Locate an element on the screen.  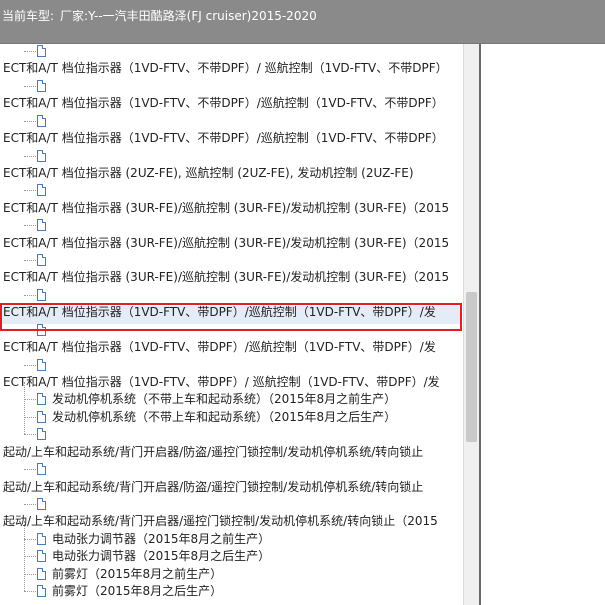
tree-node-label: 电动张力调节器（2015年8月之前生产） is located at coordinates (161, 539).